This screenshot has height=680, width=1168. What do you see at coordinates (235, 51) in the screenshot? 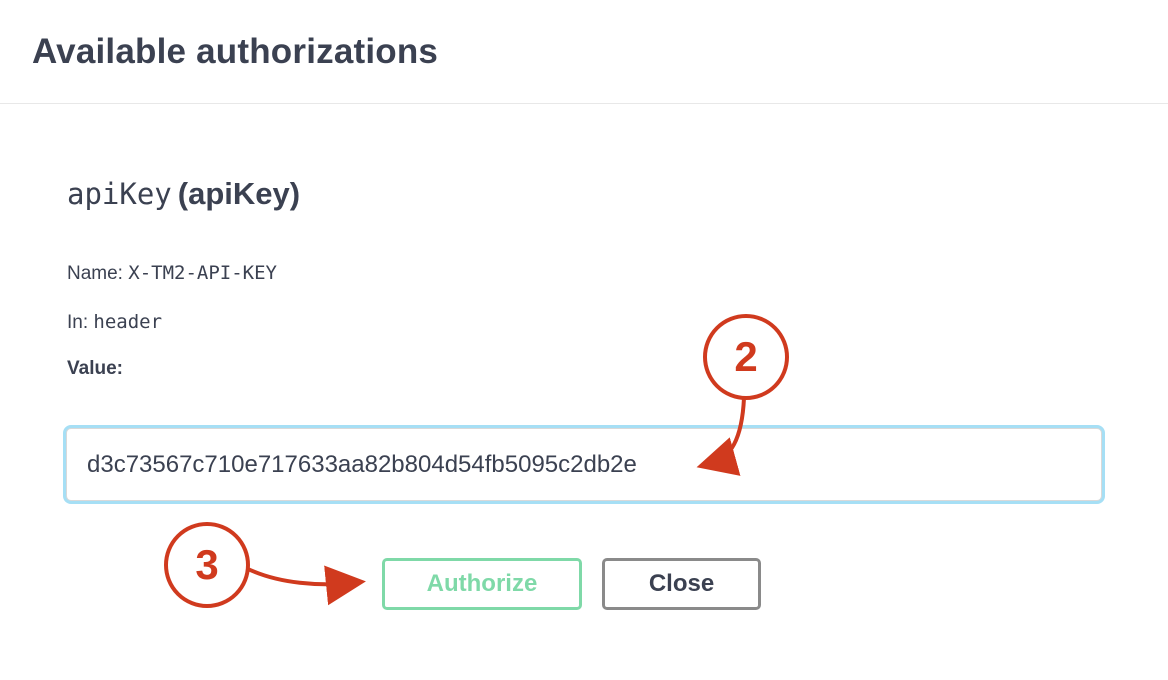
I see `modal-title: Available authorizations` at bounding box center [235, 51].